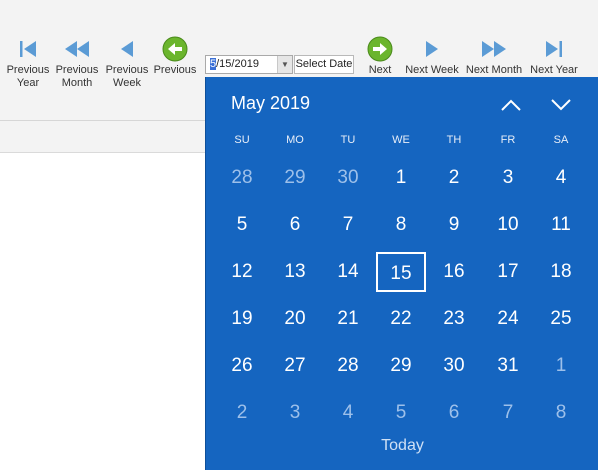 Image resolution: width=598 pixels, height=470 pixels. What do you see at coordinates (348, 140) in the screenshot?
I see `weekday-label: TU` at bounding box center [348, 140].